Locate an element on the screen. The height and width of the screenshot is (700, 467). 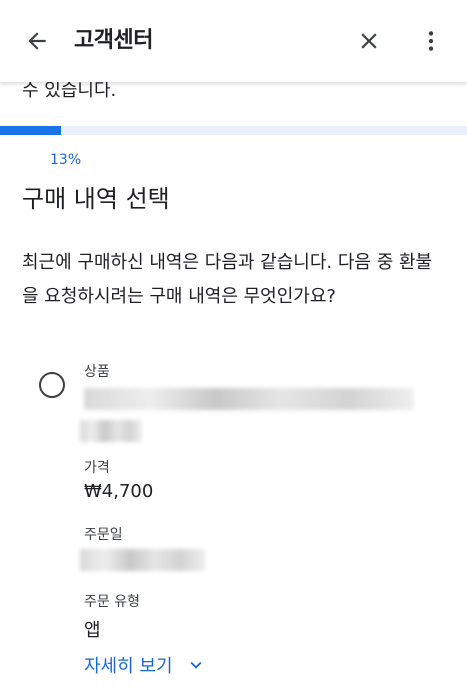
close-button is located at coordinates (369, 41).